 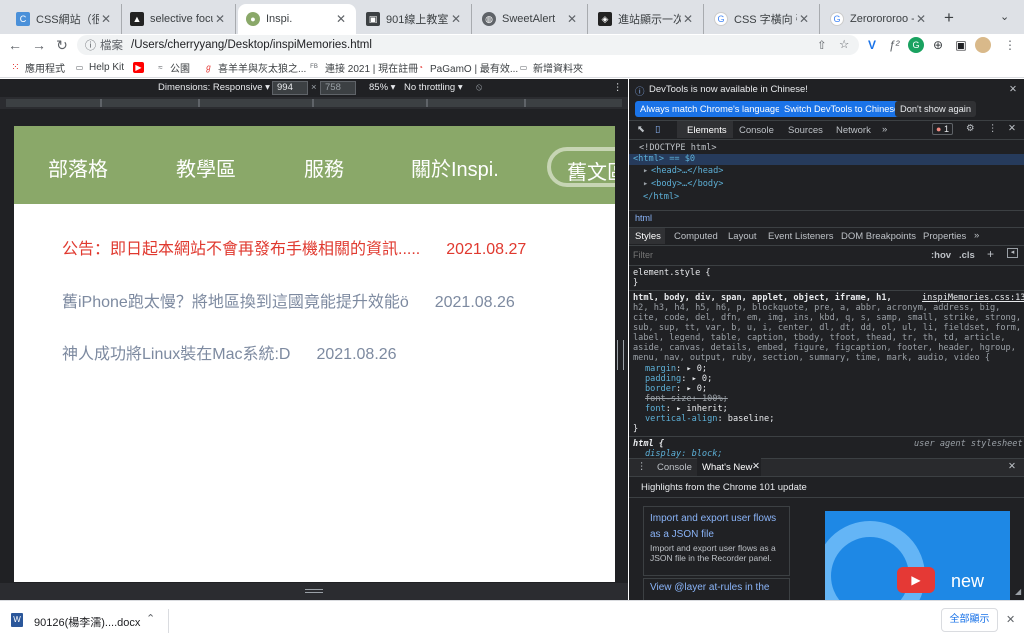 I want to click on tab-elements: Elements, so click(x=707, y=130).